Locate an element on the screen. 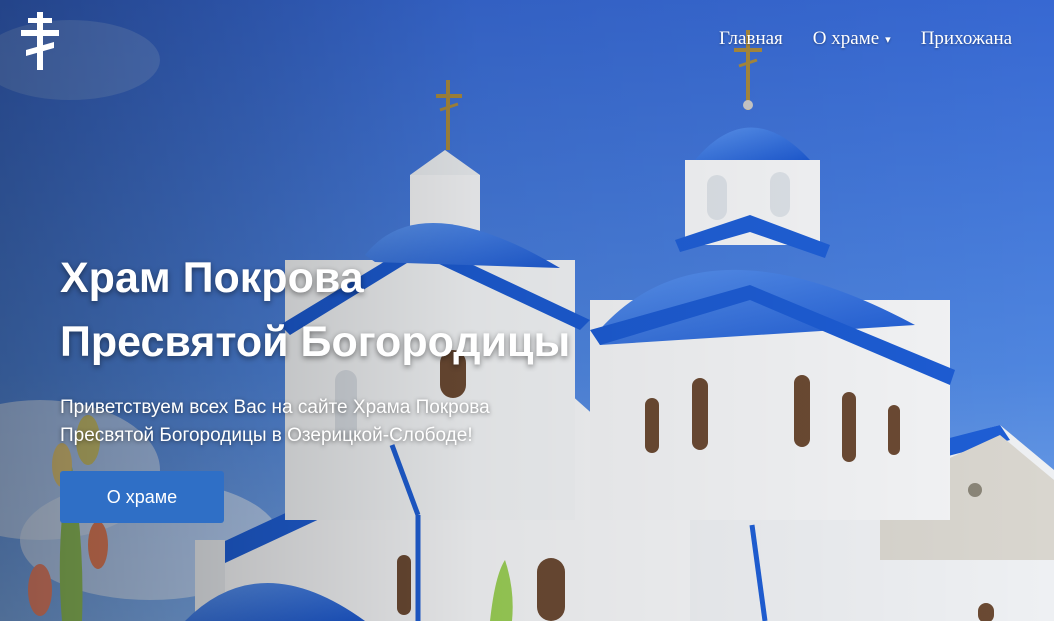 The height and width of the screenshot is (621, 1054). nav-item-about: О храме ▾ is located at coordinates (852, 39).